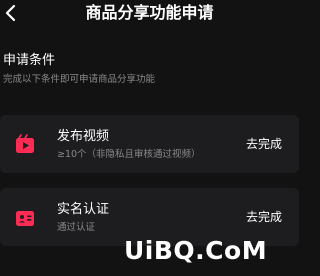 The image size is (320, 276). I want to click on watermark: UiBQ.CoM, so click(196, 250).